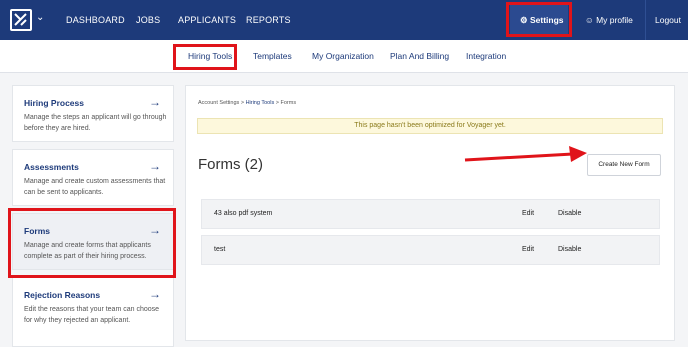 The width and height of the screenshot is (688, 347). I want to click on my-profile-button: ☺ My profile, so click(609, 20).